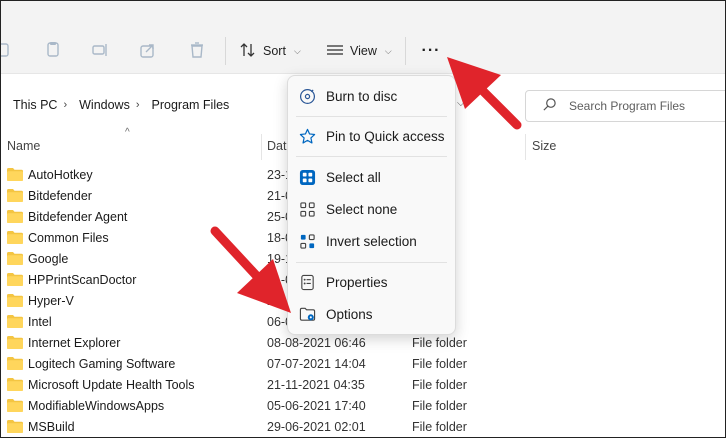  What do you see at coordinates (316, 427) in the screenshot?
I see `file-date: 29-06-2021 02:01` at bounding box center [316, 427].